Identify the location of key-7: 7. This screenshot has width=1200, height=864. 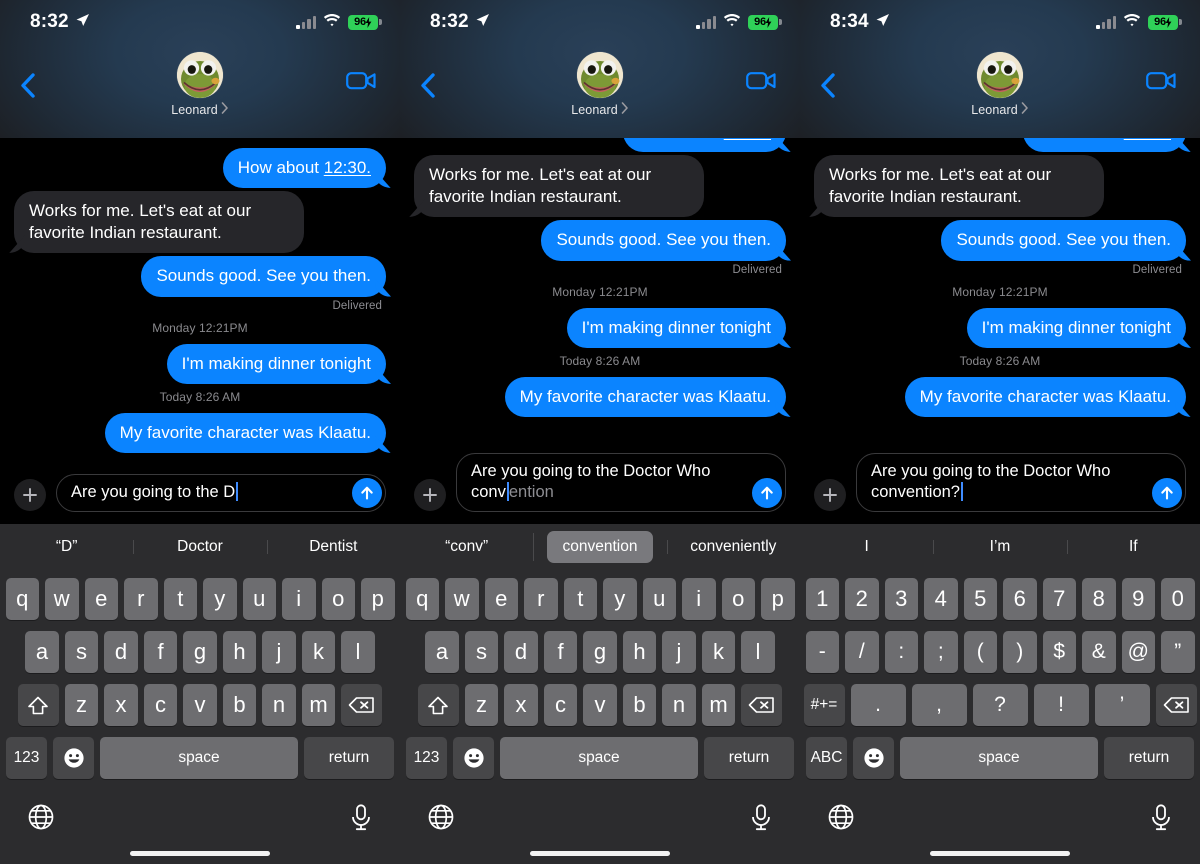
(1059, 599).